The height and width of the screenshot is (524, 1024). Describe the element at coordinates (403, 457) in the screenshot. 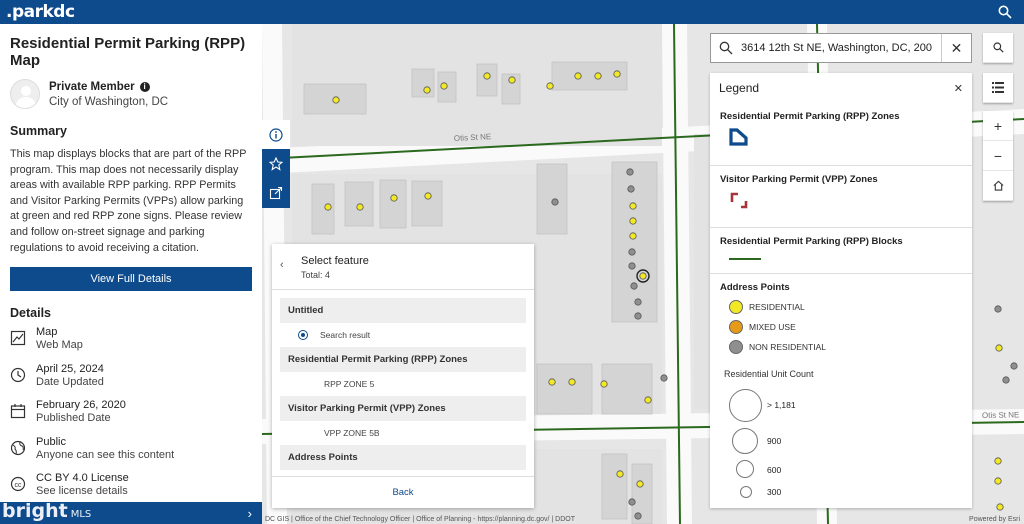

I see `feature-group: Address Points` at that location.